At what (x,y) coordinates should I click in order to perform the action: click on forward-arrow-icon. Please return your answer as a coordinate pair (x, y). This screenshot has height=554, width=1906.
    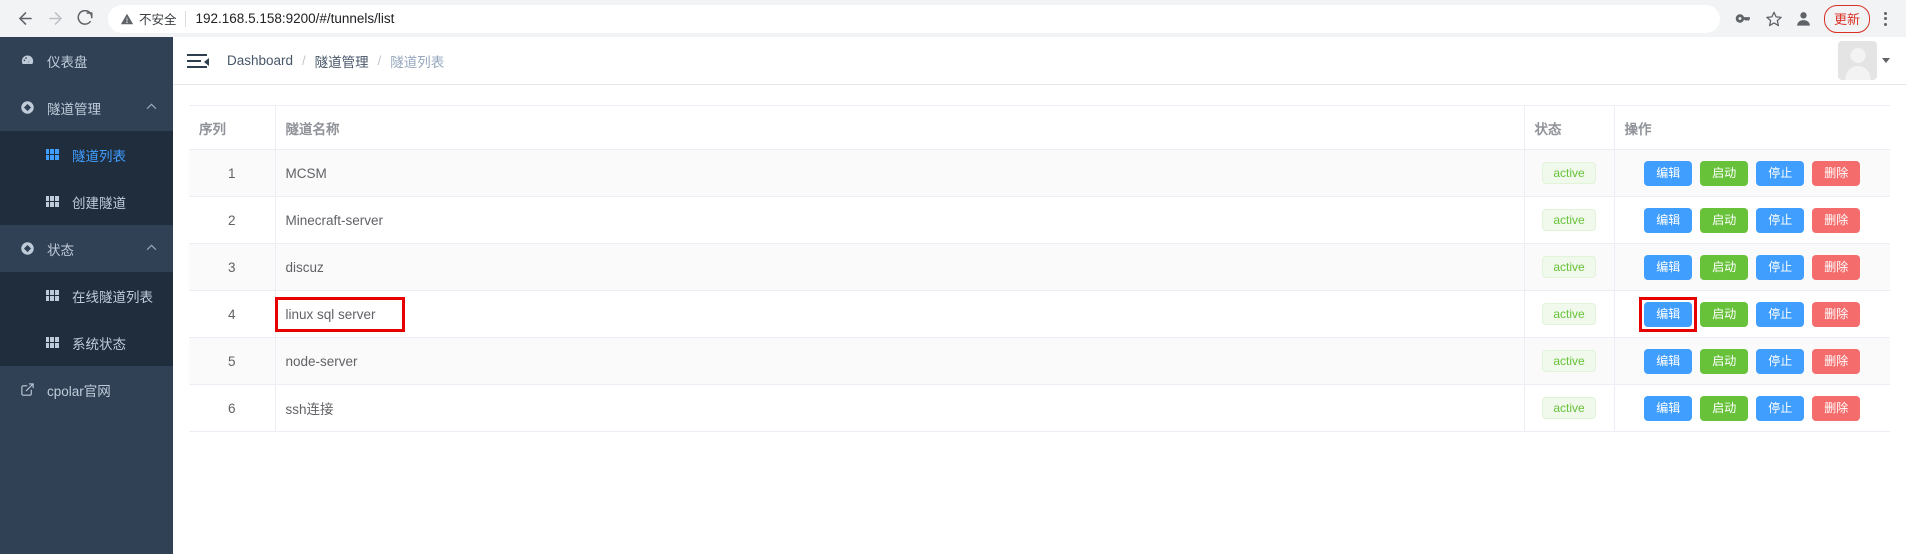
    Looking at the image, I should click on (55, 19).